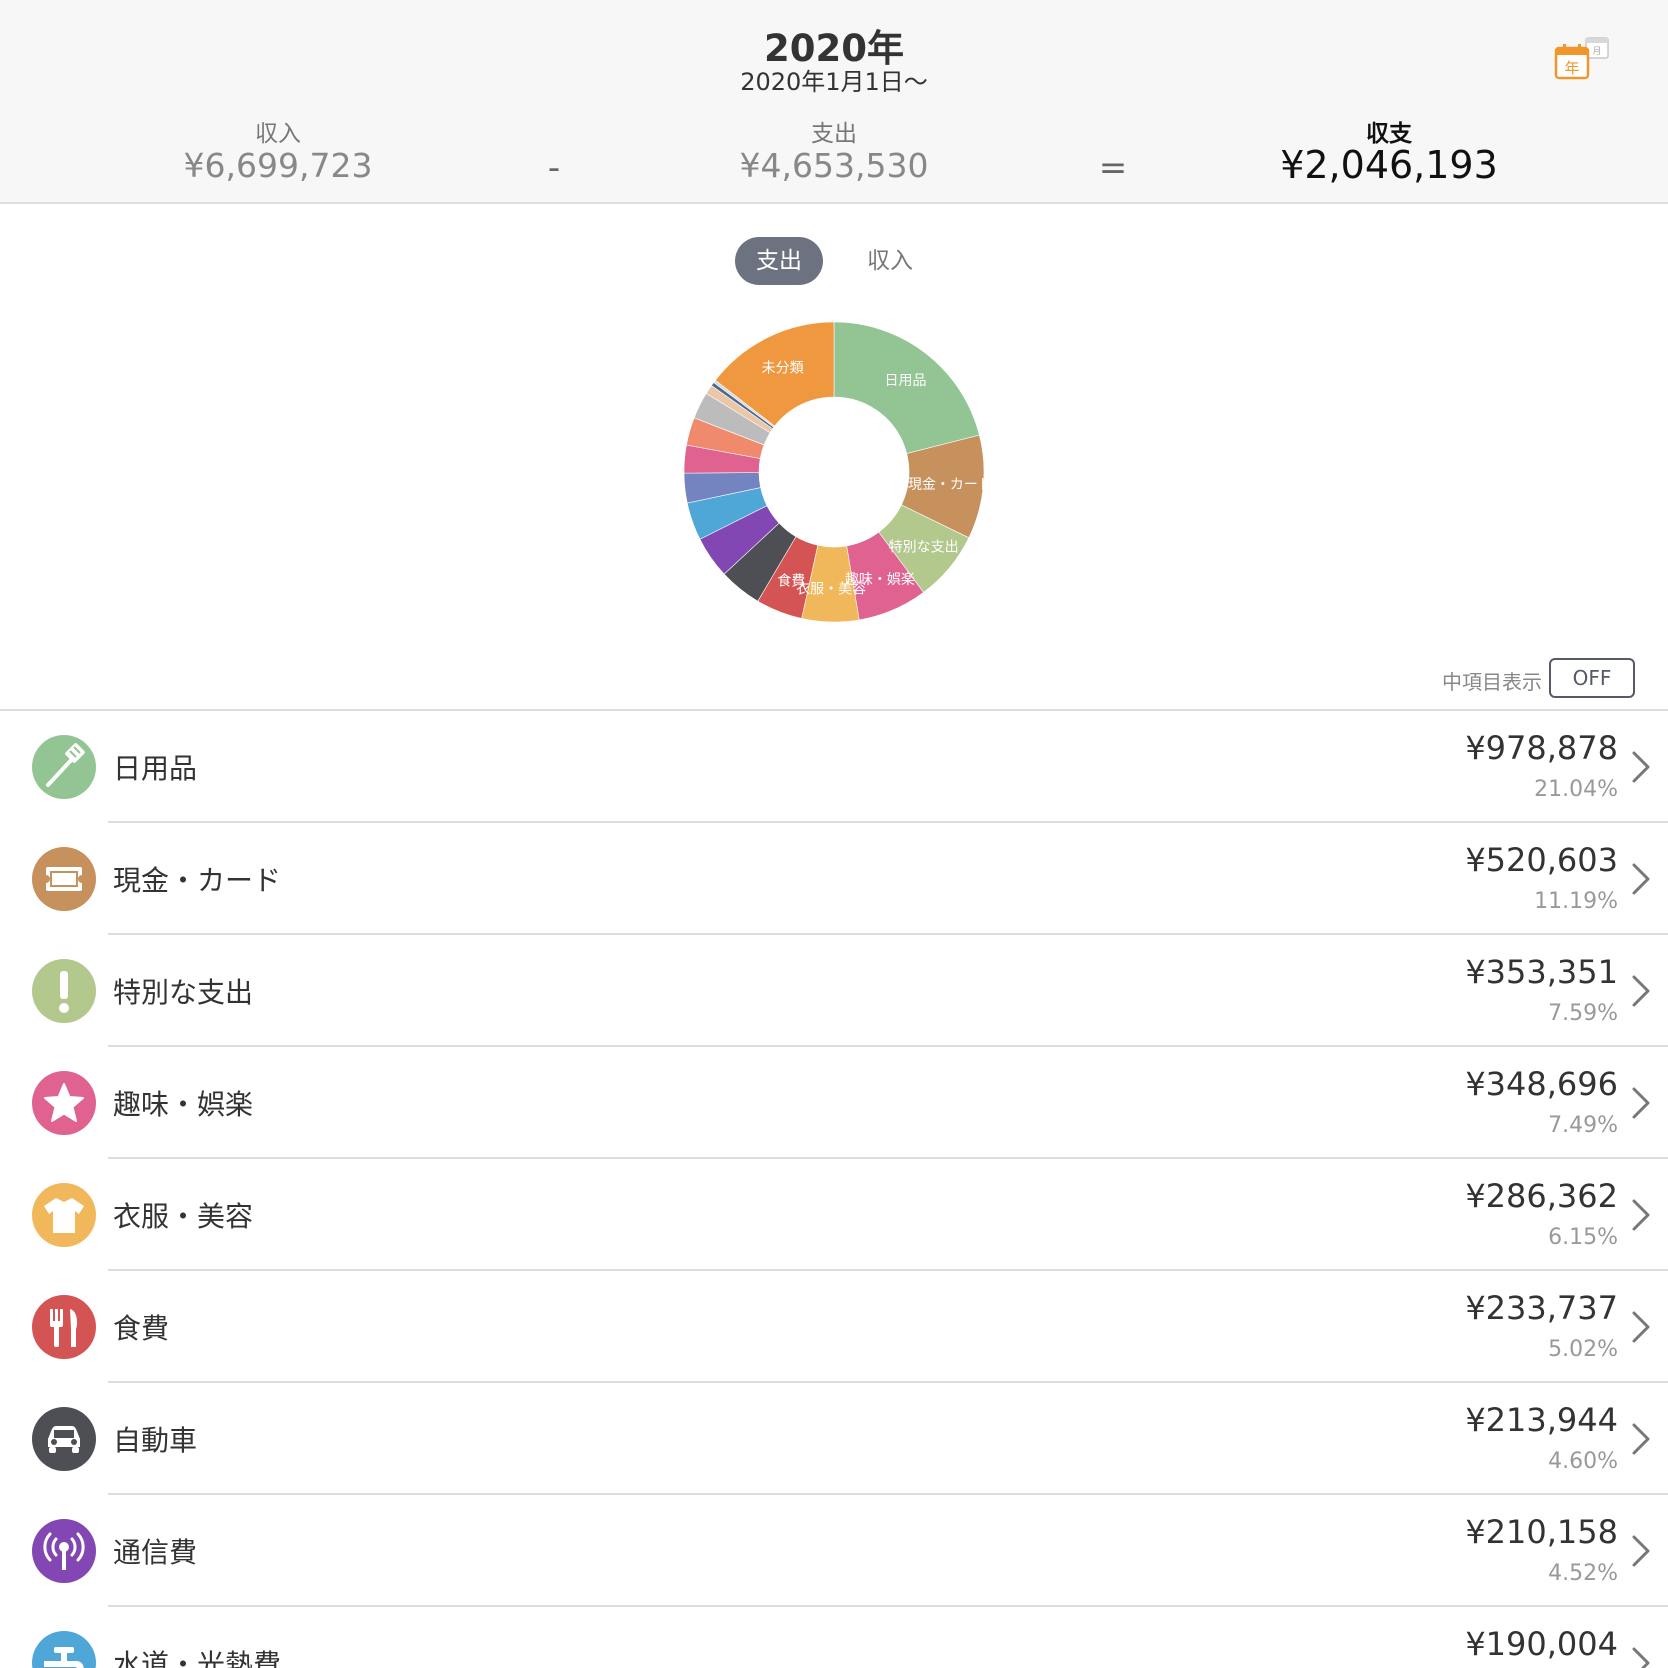 This screenshot has height=1668, width=1668. What do you see at coordinates (64, 1215) in the screenshot?
I see `tshirt-icon` at bounding box center [64, 1215].